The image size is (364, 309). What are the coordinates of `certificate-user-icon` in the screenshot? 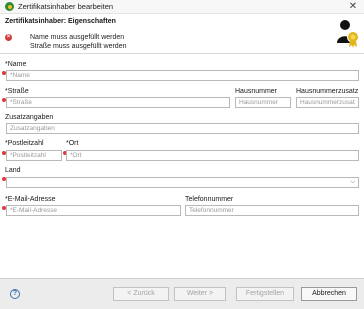 It's located at (348, 34).